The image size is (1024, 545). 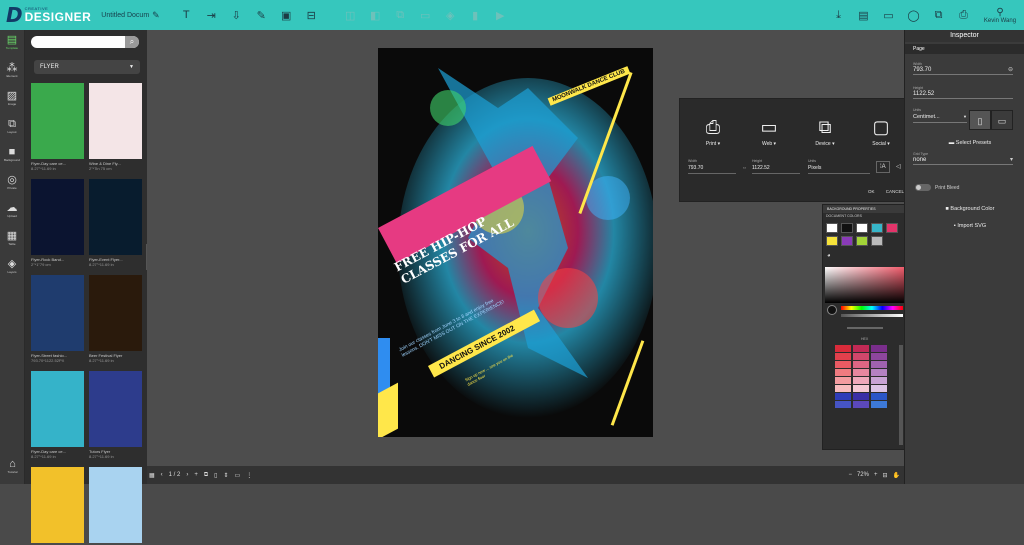 I want to click on ok-button: OK, so click(x=871, y=191).